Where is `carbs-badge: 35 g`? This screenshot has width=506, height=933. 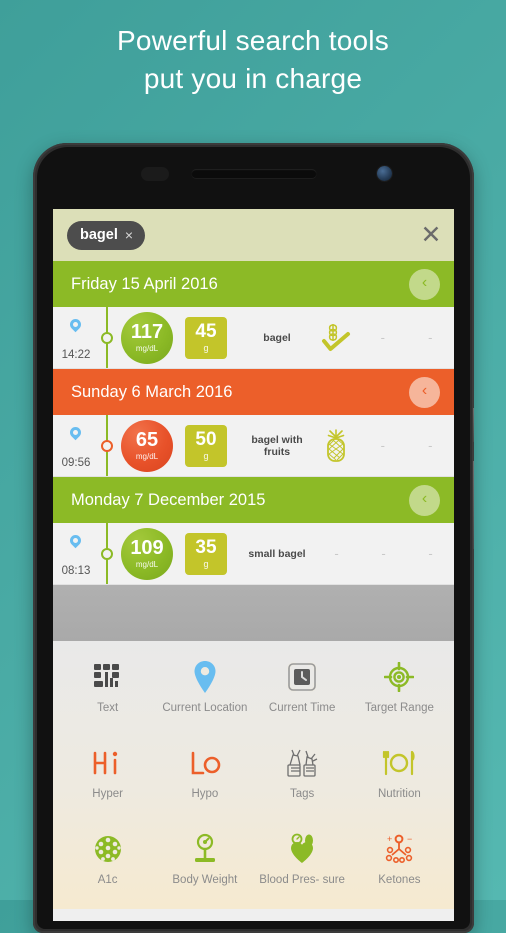
carbs-badge: 35 g is located at coordinates (206, 553).